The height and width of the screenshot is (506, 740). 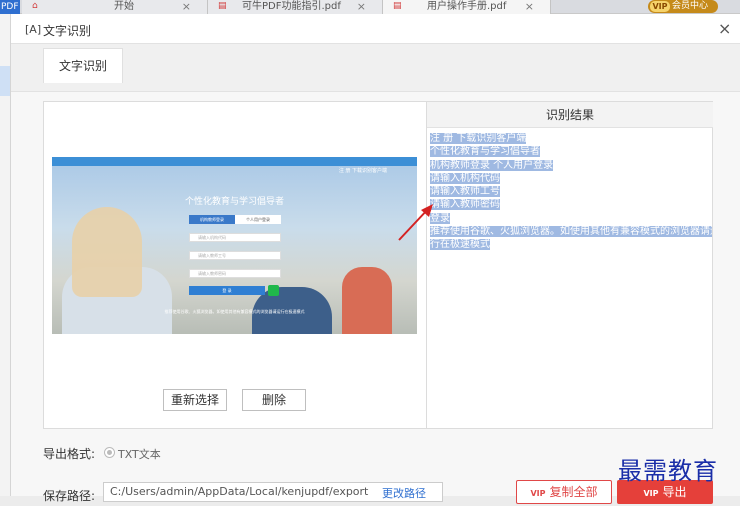 What do you see at coordinates (212, 219) in the screenshot?
I see `preview-tab-teacher: 机构教师登录` at bounding box center [212, 219].